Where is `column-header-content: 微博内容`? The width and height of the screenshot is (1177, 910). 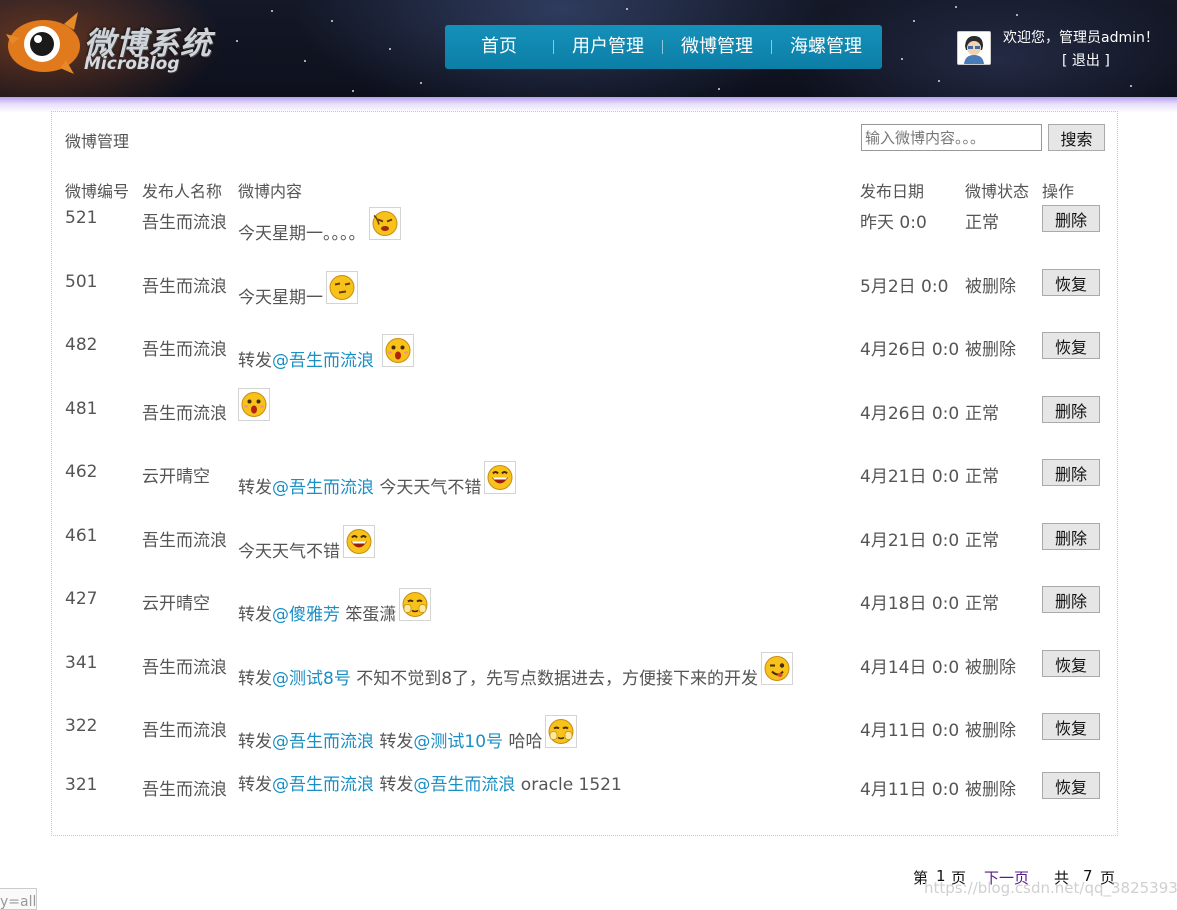 column-header-content: 微博内容 is located at coordinates (270, 191).